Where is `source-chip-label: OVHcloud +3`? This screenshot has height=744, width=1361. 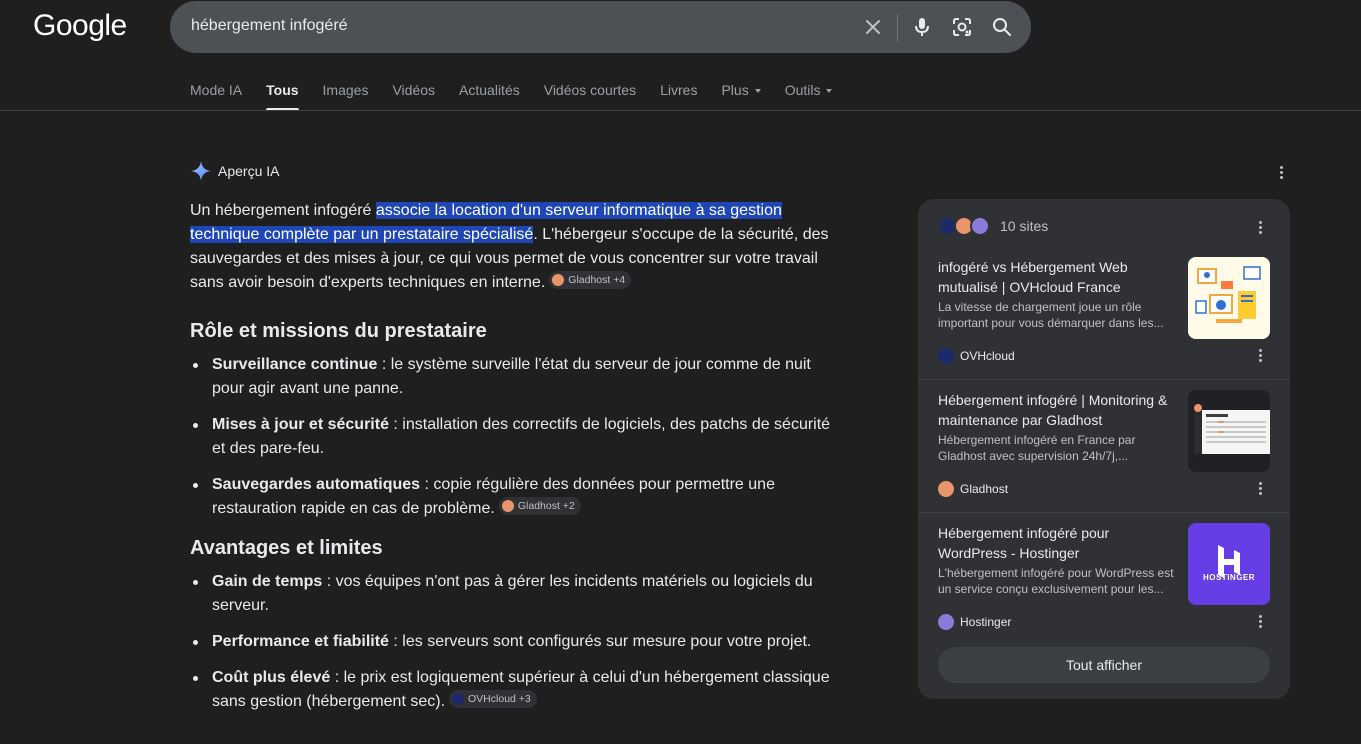
source-chip-label: OVHcloud +3 is located at coordinates (499, 699).